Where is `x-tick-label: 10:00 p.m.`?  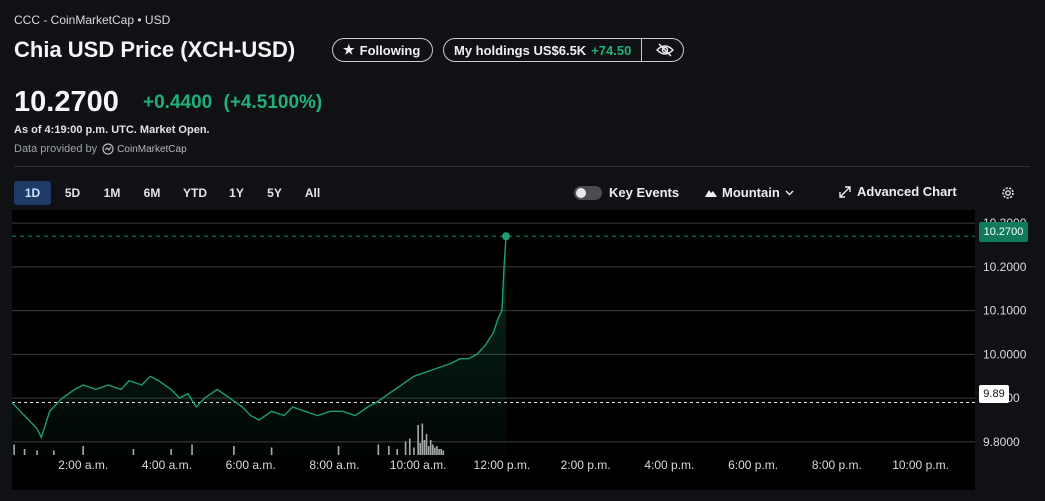 x-tick-label: 10:00 p.m. is located at coordinates (920, 465).